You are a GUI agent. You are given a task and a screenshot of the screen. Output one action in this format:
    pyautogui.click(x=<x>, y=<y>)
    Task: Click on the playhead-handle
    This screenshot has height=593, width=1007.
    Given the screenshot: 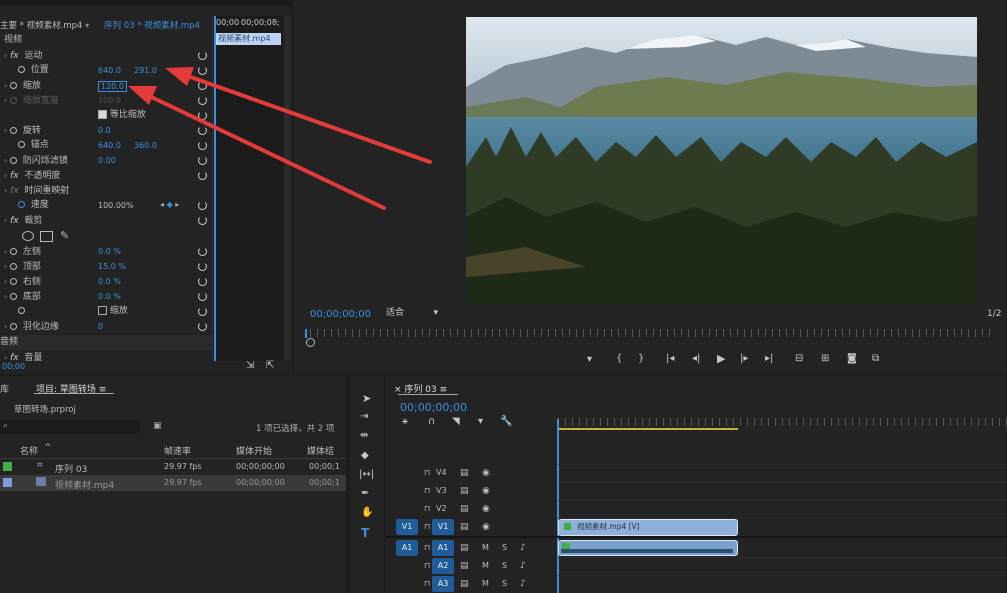 What is the action you would take?
    pyautogui.click(x=310, y=342)
    